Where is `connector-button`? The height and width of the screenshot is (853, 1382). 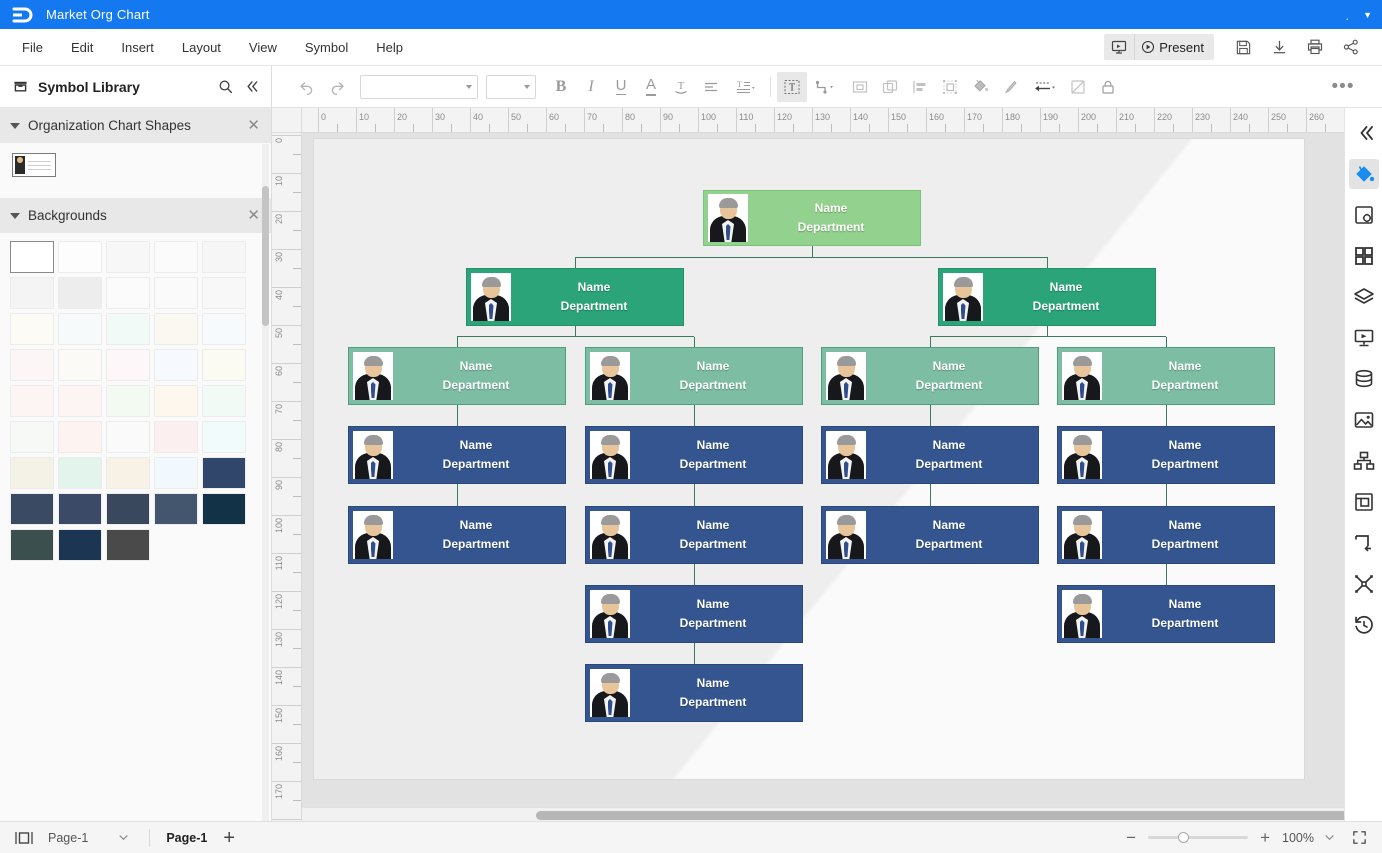
connector-button is located at coordinates (826, 87).